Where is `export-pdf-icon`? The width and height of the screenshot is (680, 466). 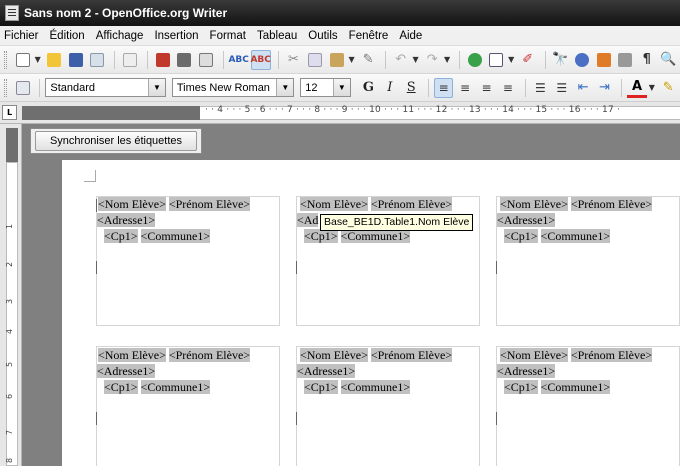
export-pdf-icon is located at coordinates (163, 60).